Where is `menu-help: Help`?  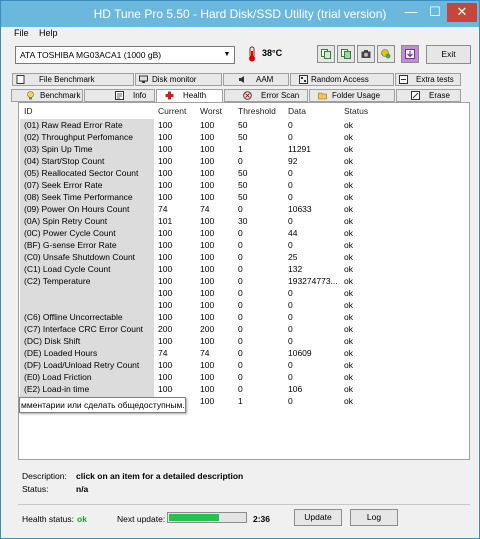
menu-help: Help is located at coordinates (48, 33).